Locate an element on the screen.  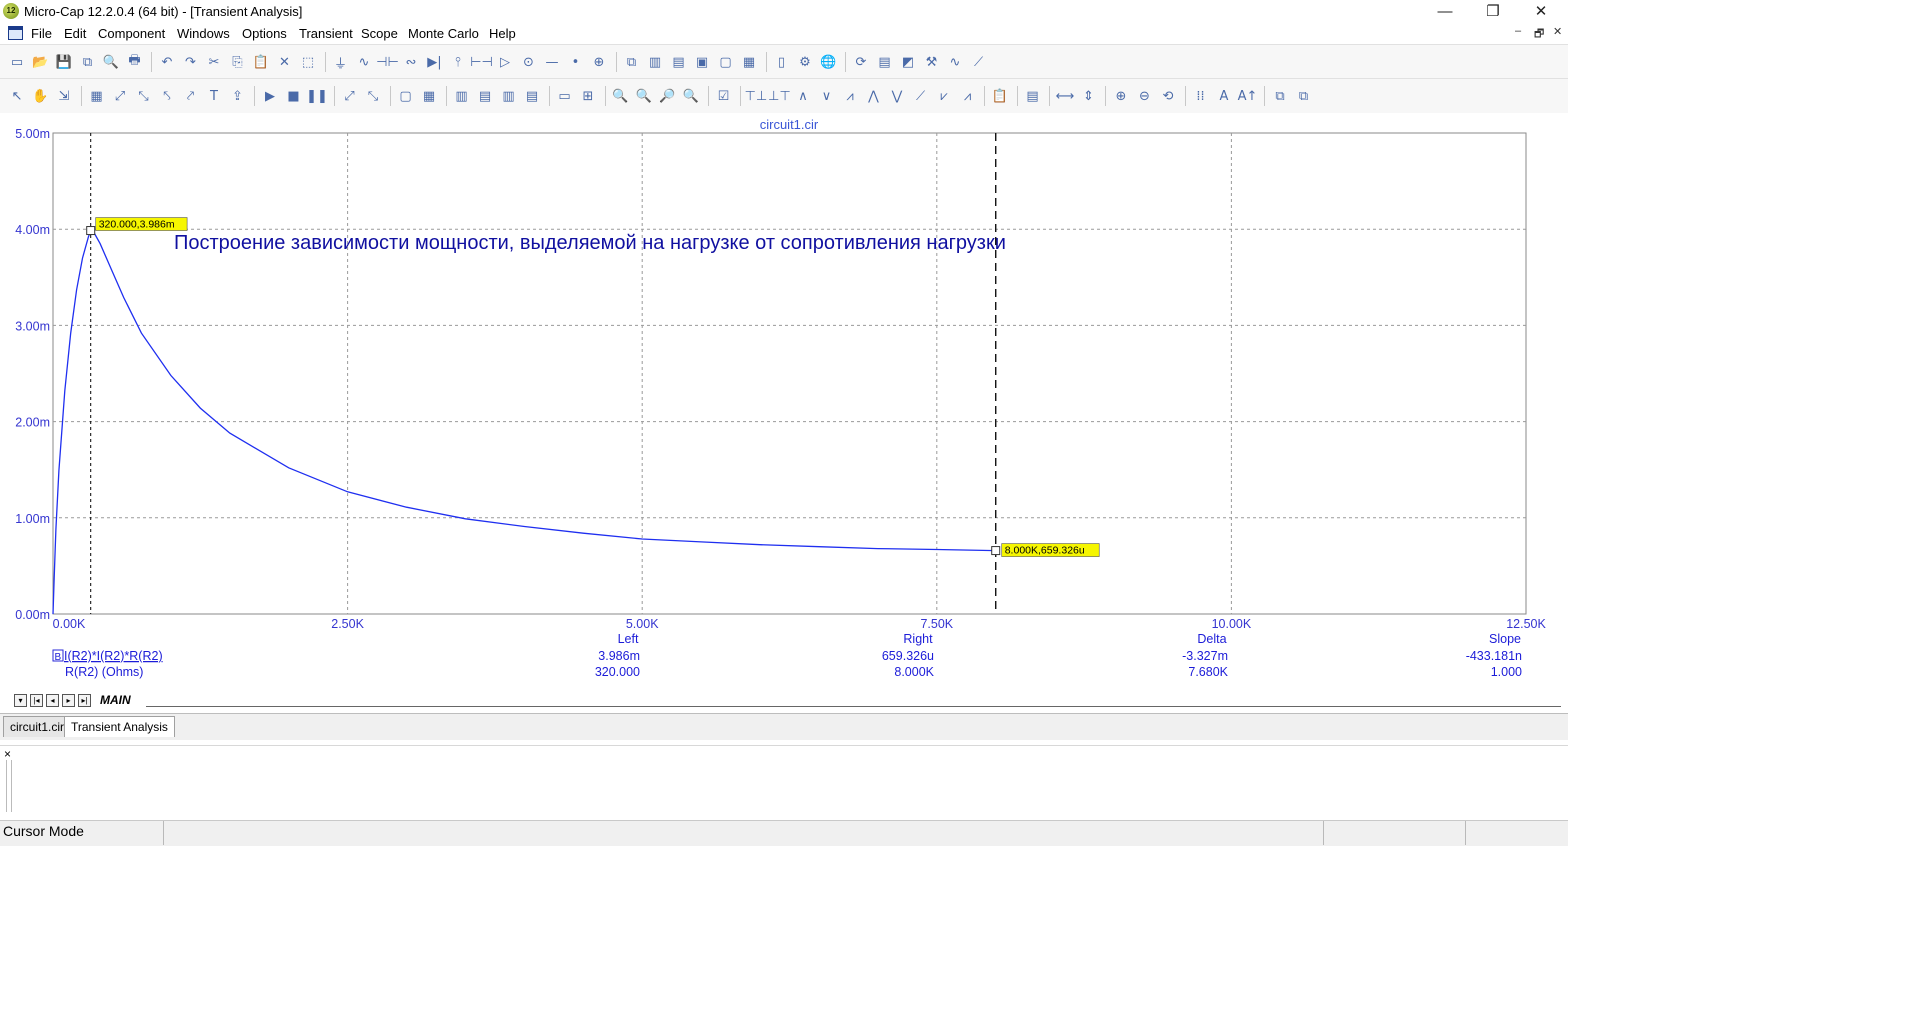
maximize-button: ❐ is located at coordinates (1493, 12).